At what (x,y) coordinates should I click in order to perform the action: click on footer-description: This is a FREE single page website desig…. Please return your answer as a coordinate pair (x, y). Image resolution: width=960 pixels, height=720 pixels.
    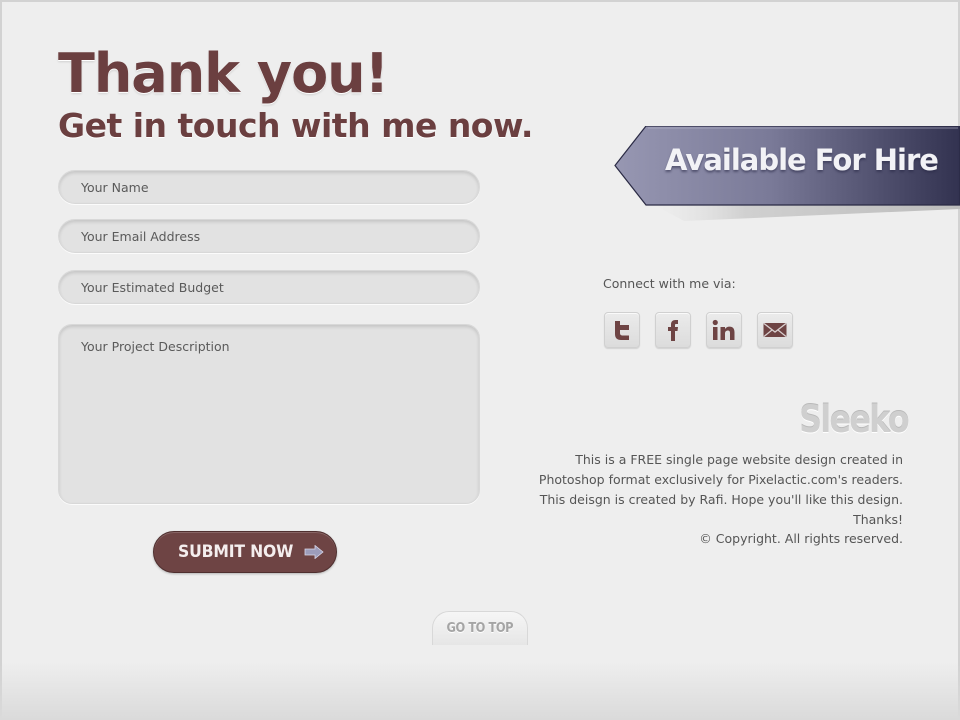
    Looking at the image, I should click on (720, 489).